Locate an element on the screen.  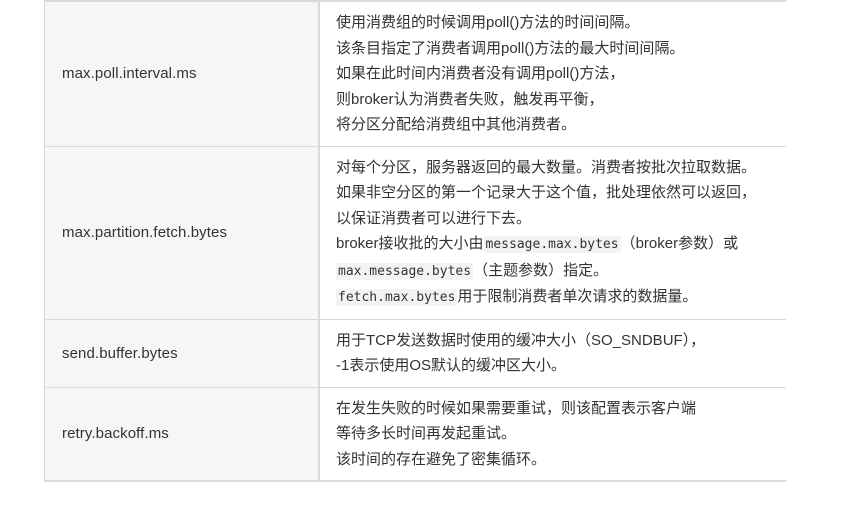
description-text: 则broker认为消费者失败，触发再平衡， is located at coordinates (470, 99).